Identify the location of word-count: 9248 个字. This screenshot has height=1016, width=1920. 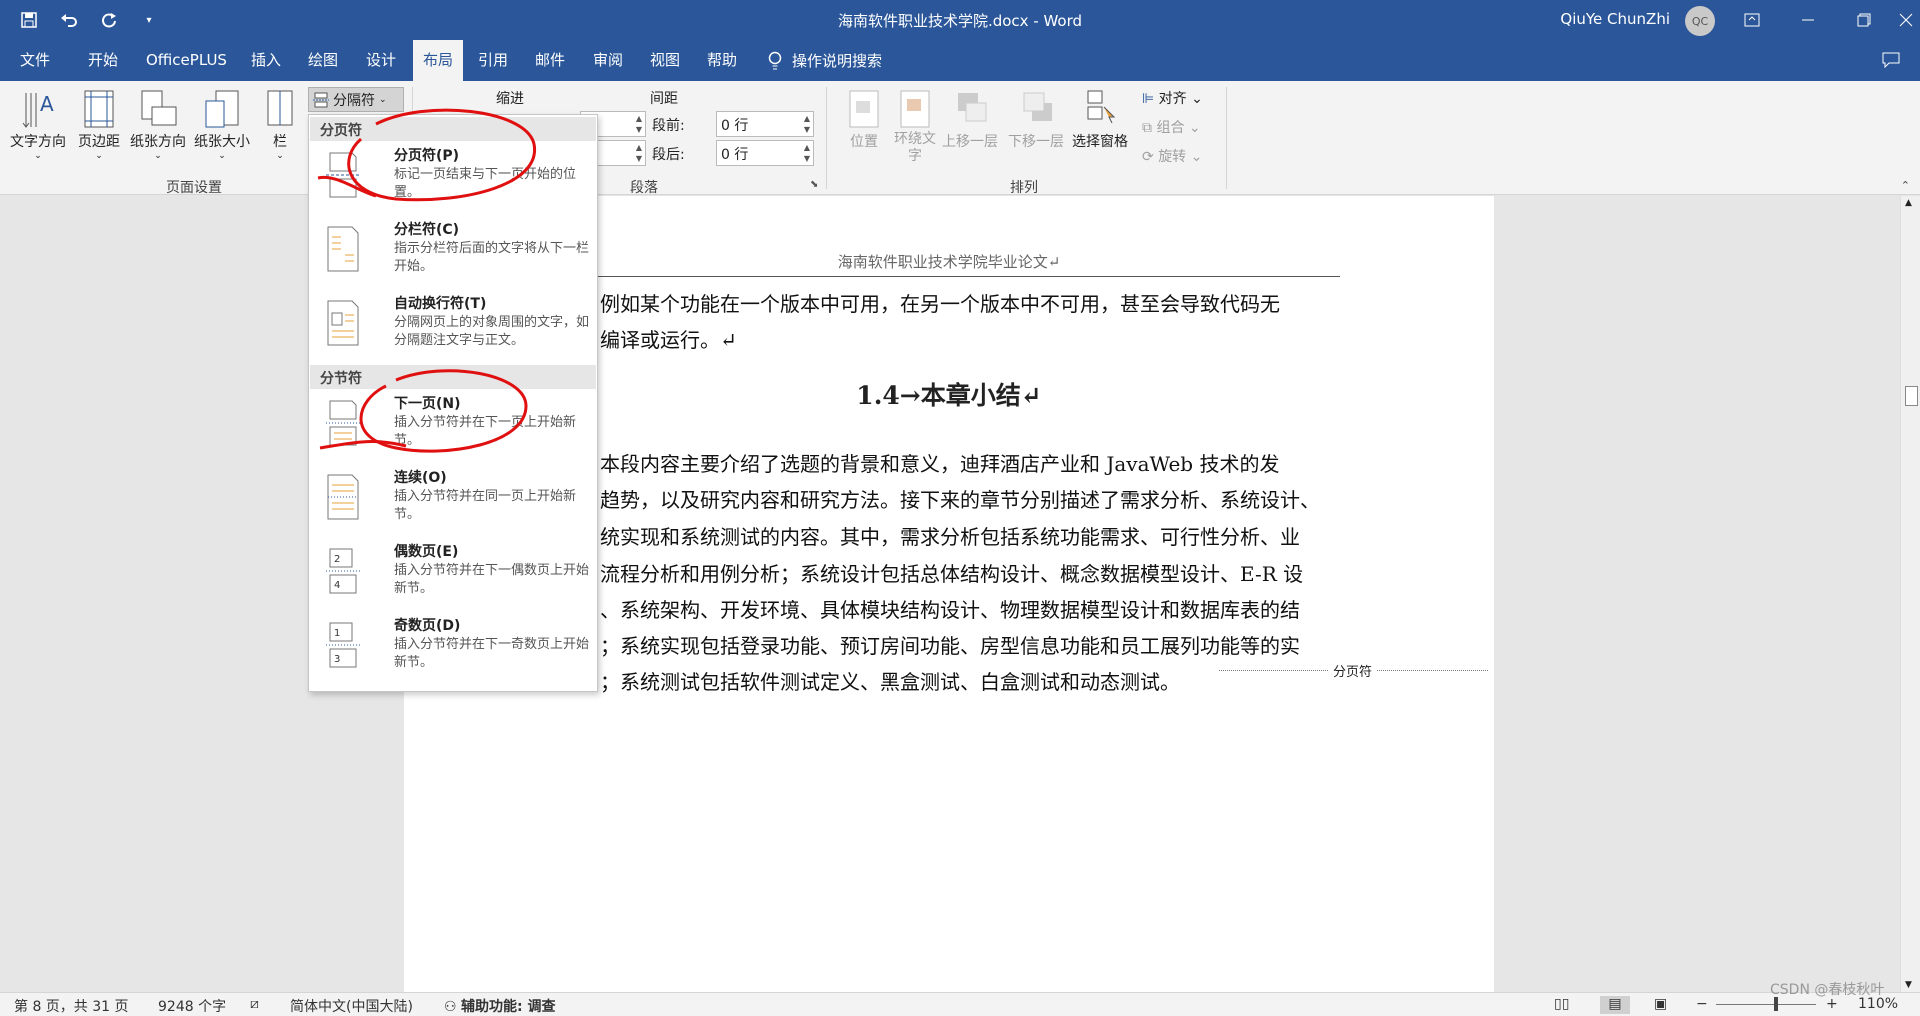
(192, 1006).